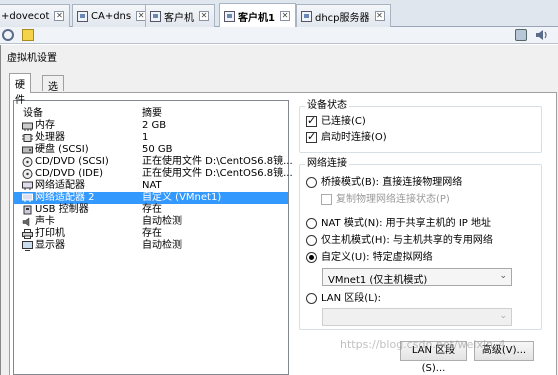 The width and height of the screenshot is (558, 375). I want to click on column-header-device: 设备, so click(33, 111).